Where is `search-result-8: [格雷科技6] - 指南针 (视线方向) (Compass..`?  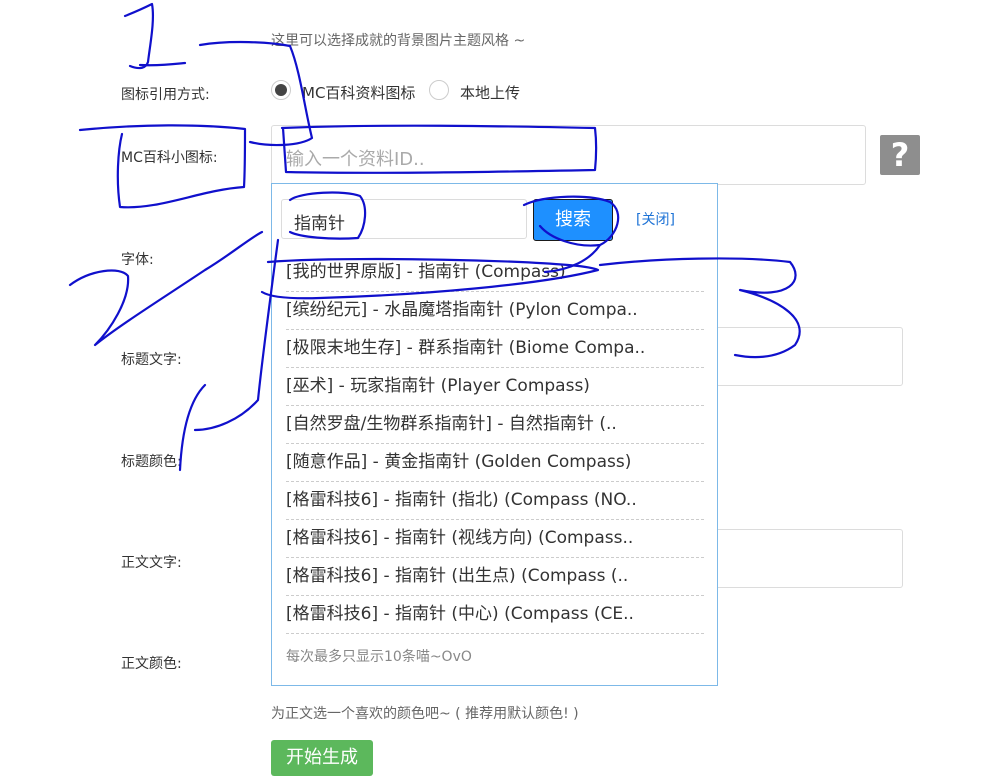
search-result-8: [格雷科技6] - 指南针 (视线方向) (Compass.. is located at coordinates (495, 539).